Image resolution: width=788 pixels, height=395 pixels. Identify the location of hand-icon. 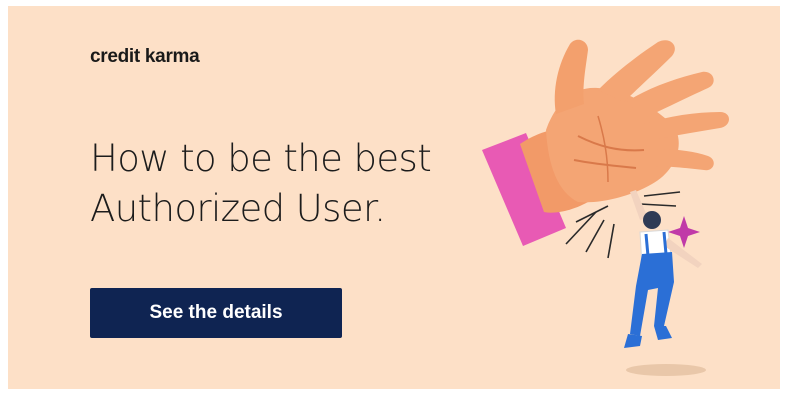
(624, 126).